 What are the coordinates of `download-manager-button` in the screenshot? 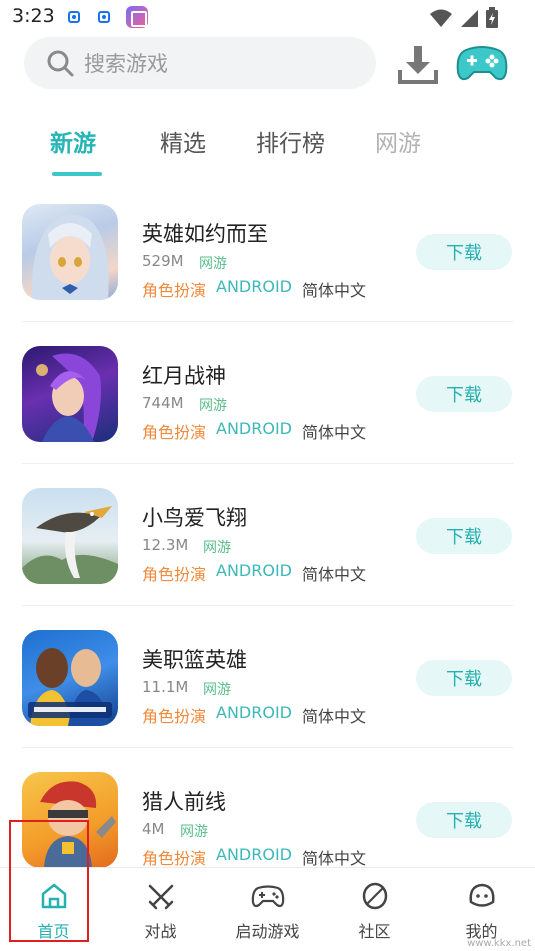 It's located at (418, 64).